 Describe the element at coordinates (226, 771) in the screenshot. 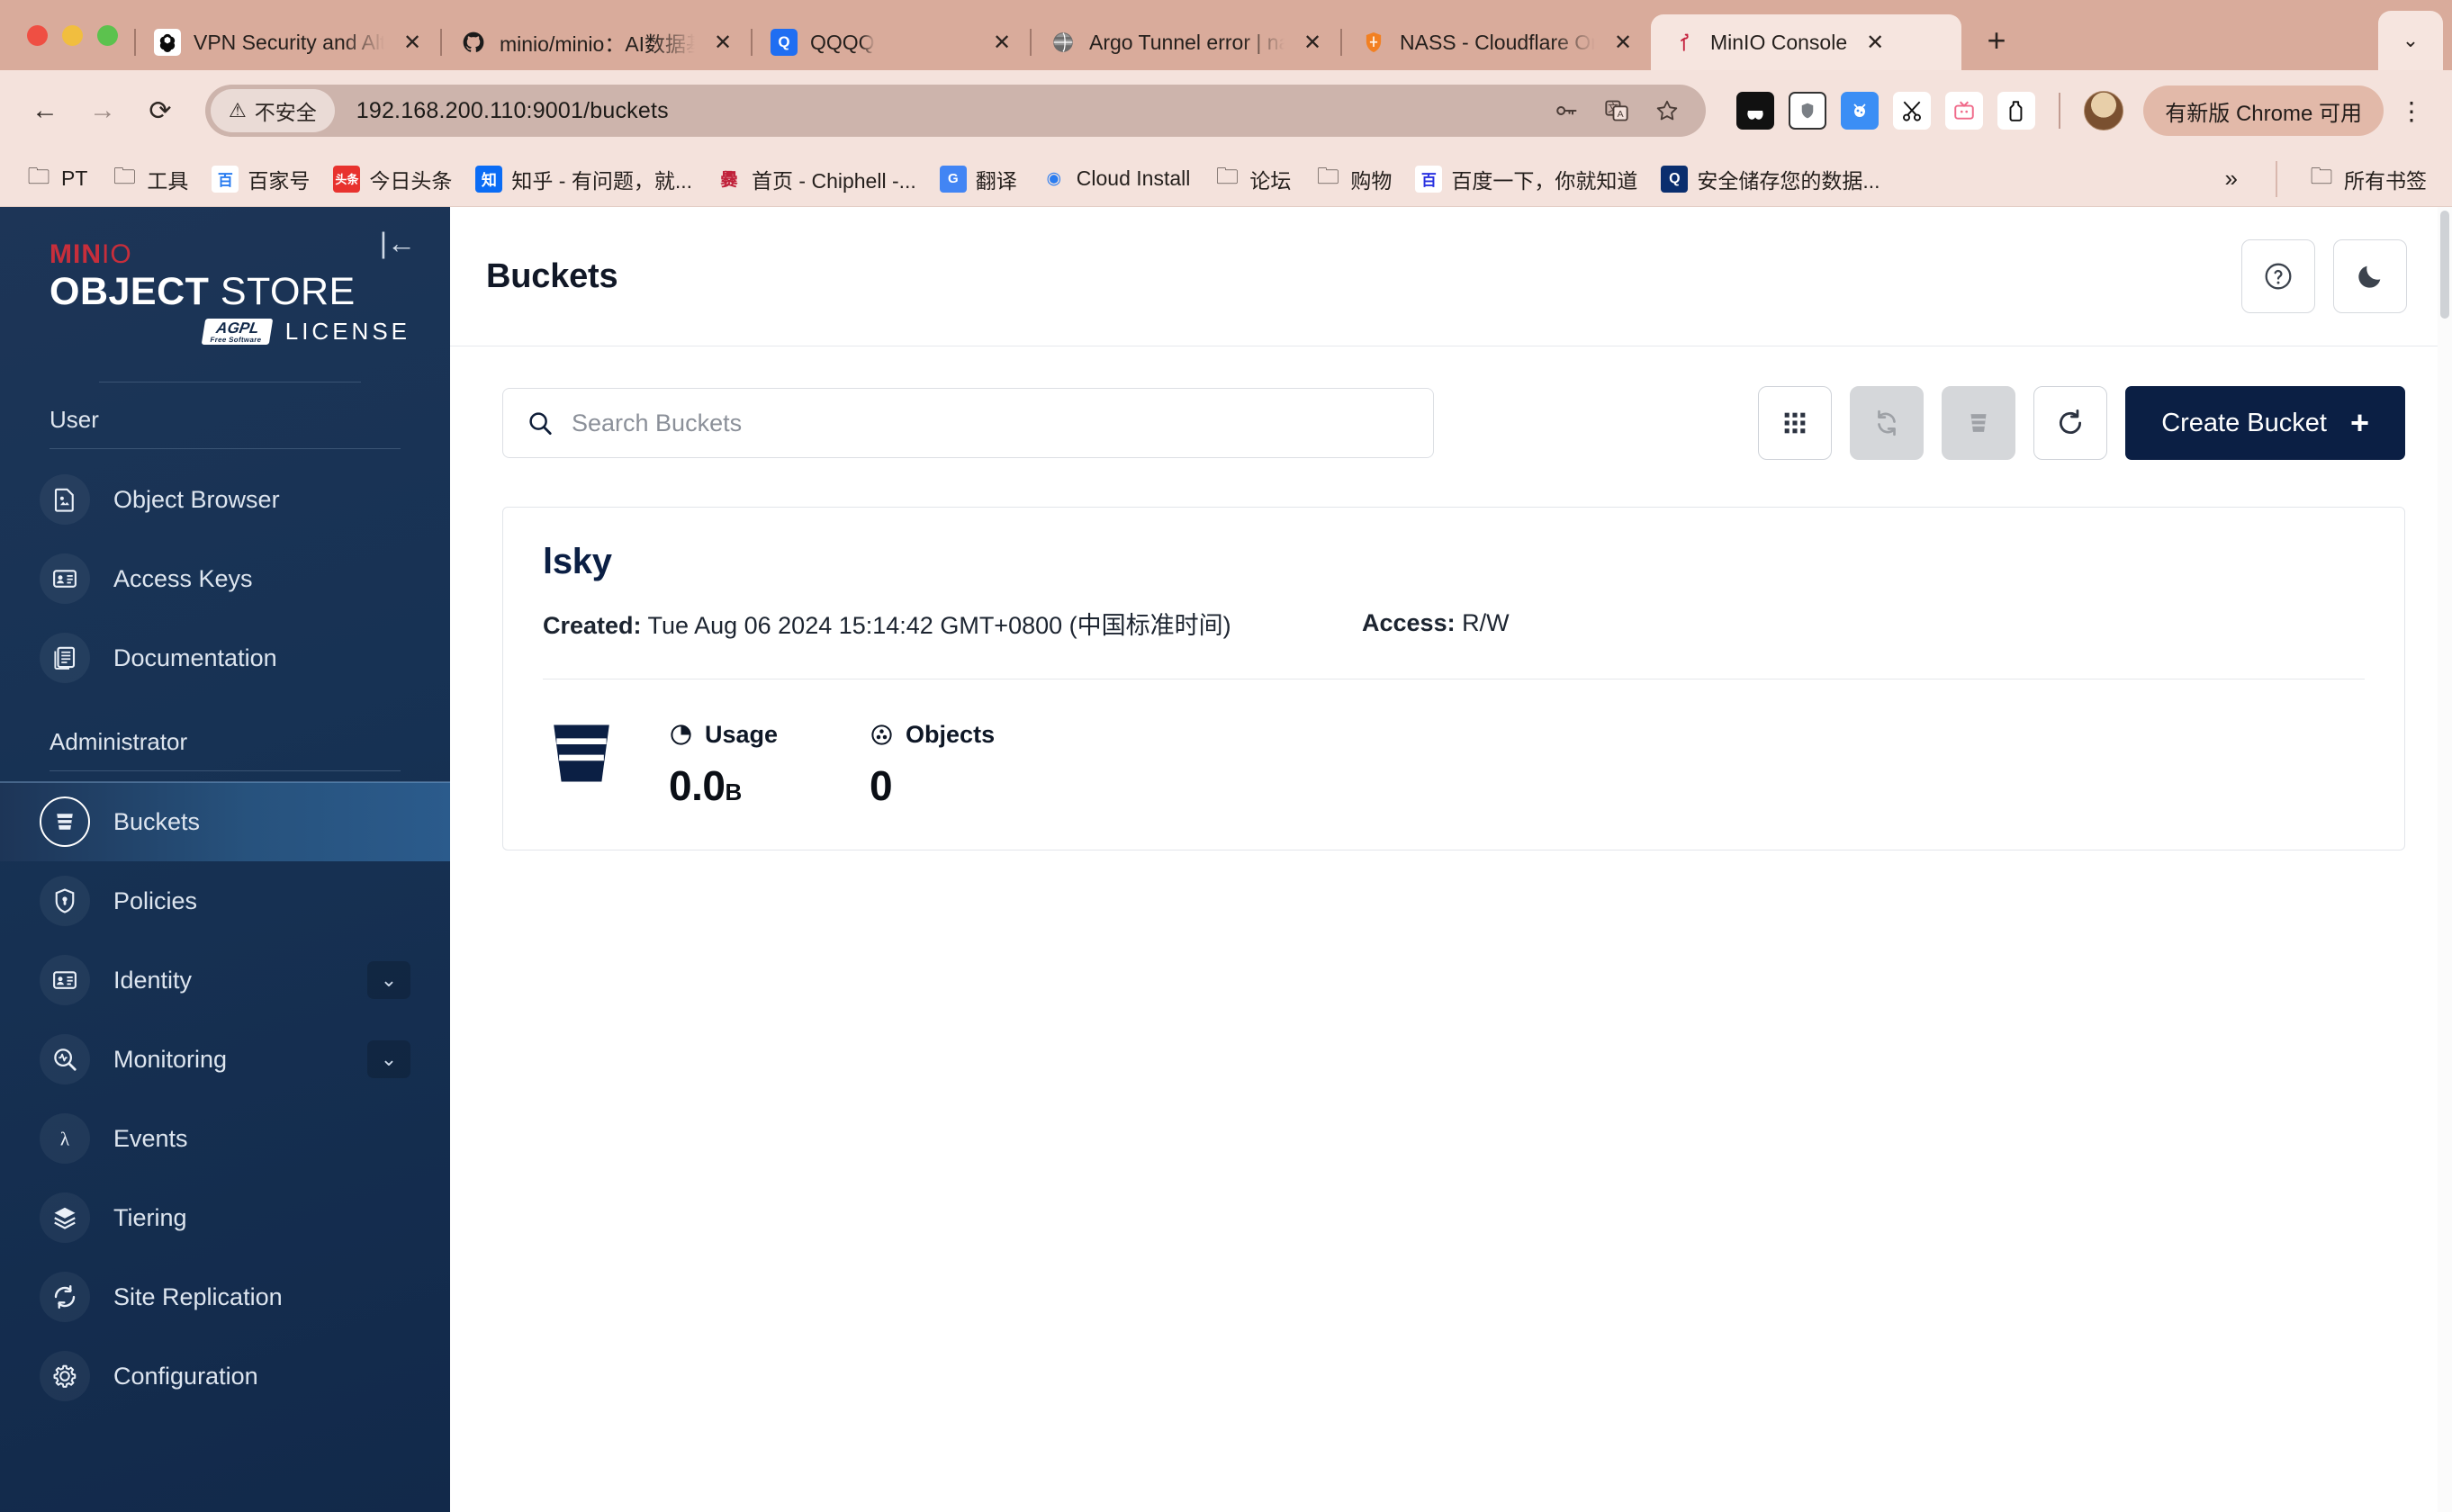

I see `divider` at that location.